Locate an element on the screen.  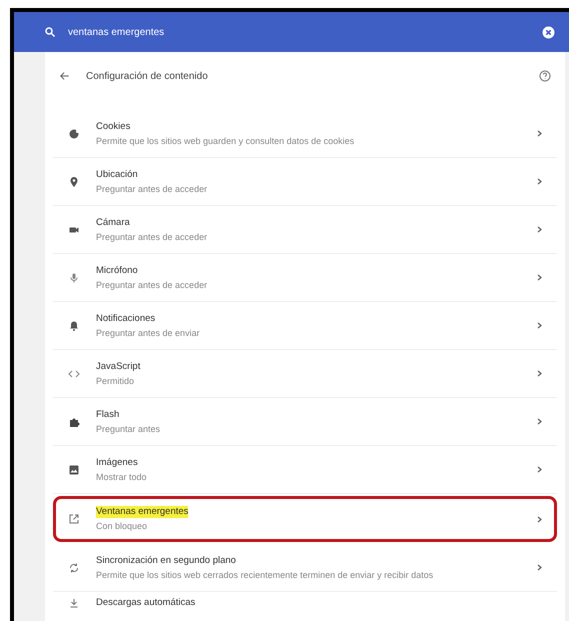
setting-title: Ventanas emergentes is located at coordinates (142, 512).